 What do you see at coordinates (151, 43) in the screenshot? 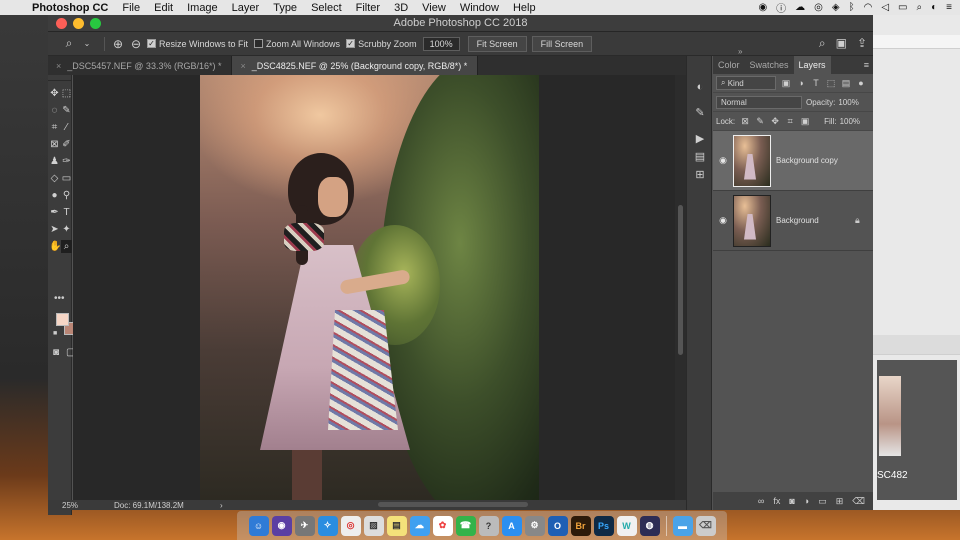
I see `resize-windows-checkbox: ✓` at bounding box center [151, 43].